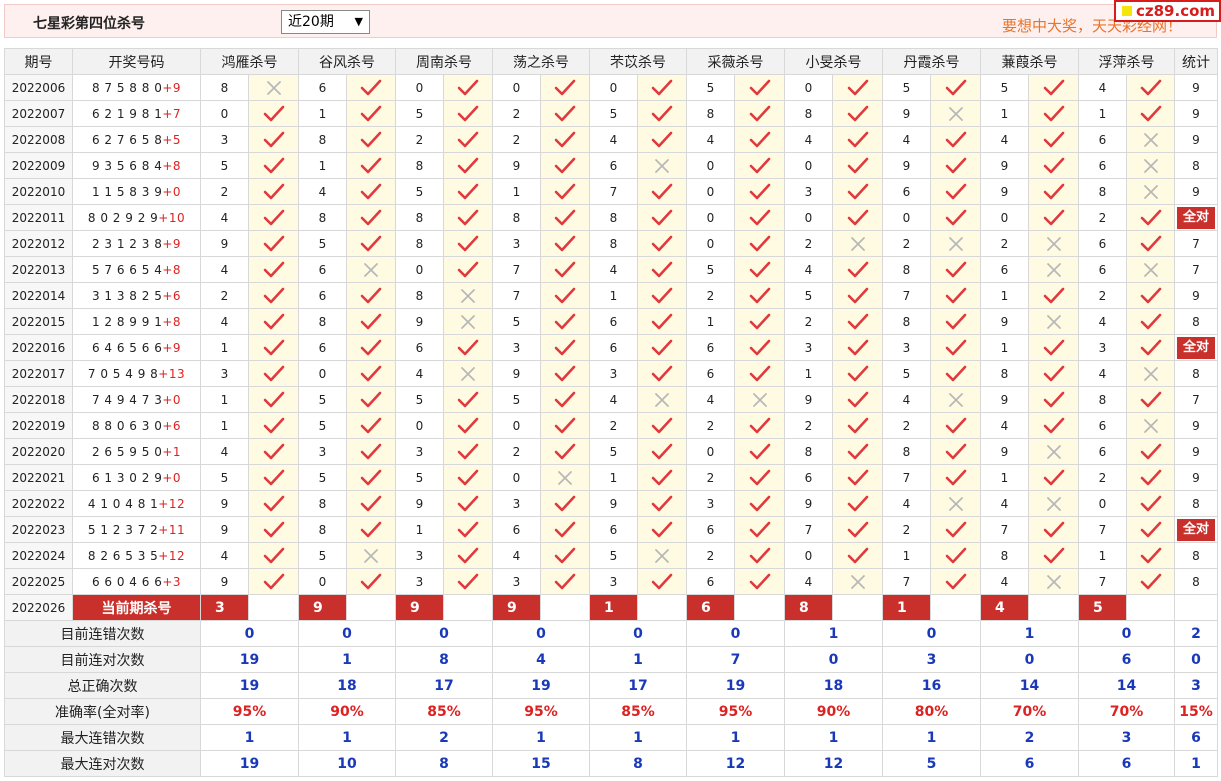 The height and width of the screenshot is (781, 1221). Describe the element at coordinates (419, 269) in the screenshot. I see `kill-number-cell: 0` at that location.